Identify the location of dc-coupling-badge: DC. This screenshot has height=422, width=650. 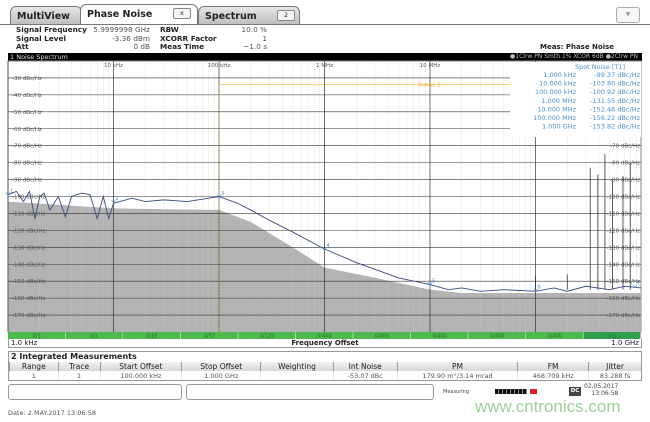
(575, 391).